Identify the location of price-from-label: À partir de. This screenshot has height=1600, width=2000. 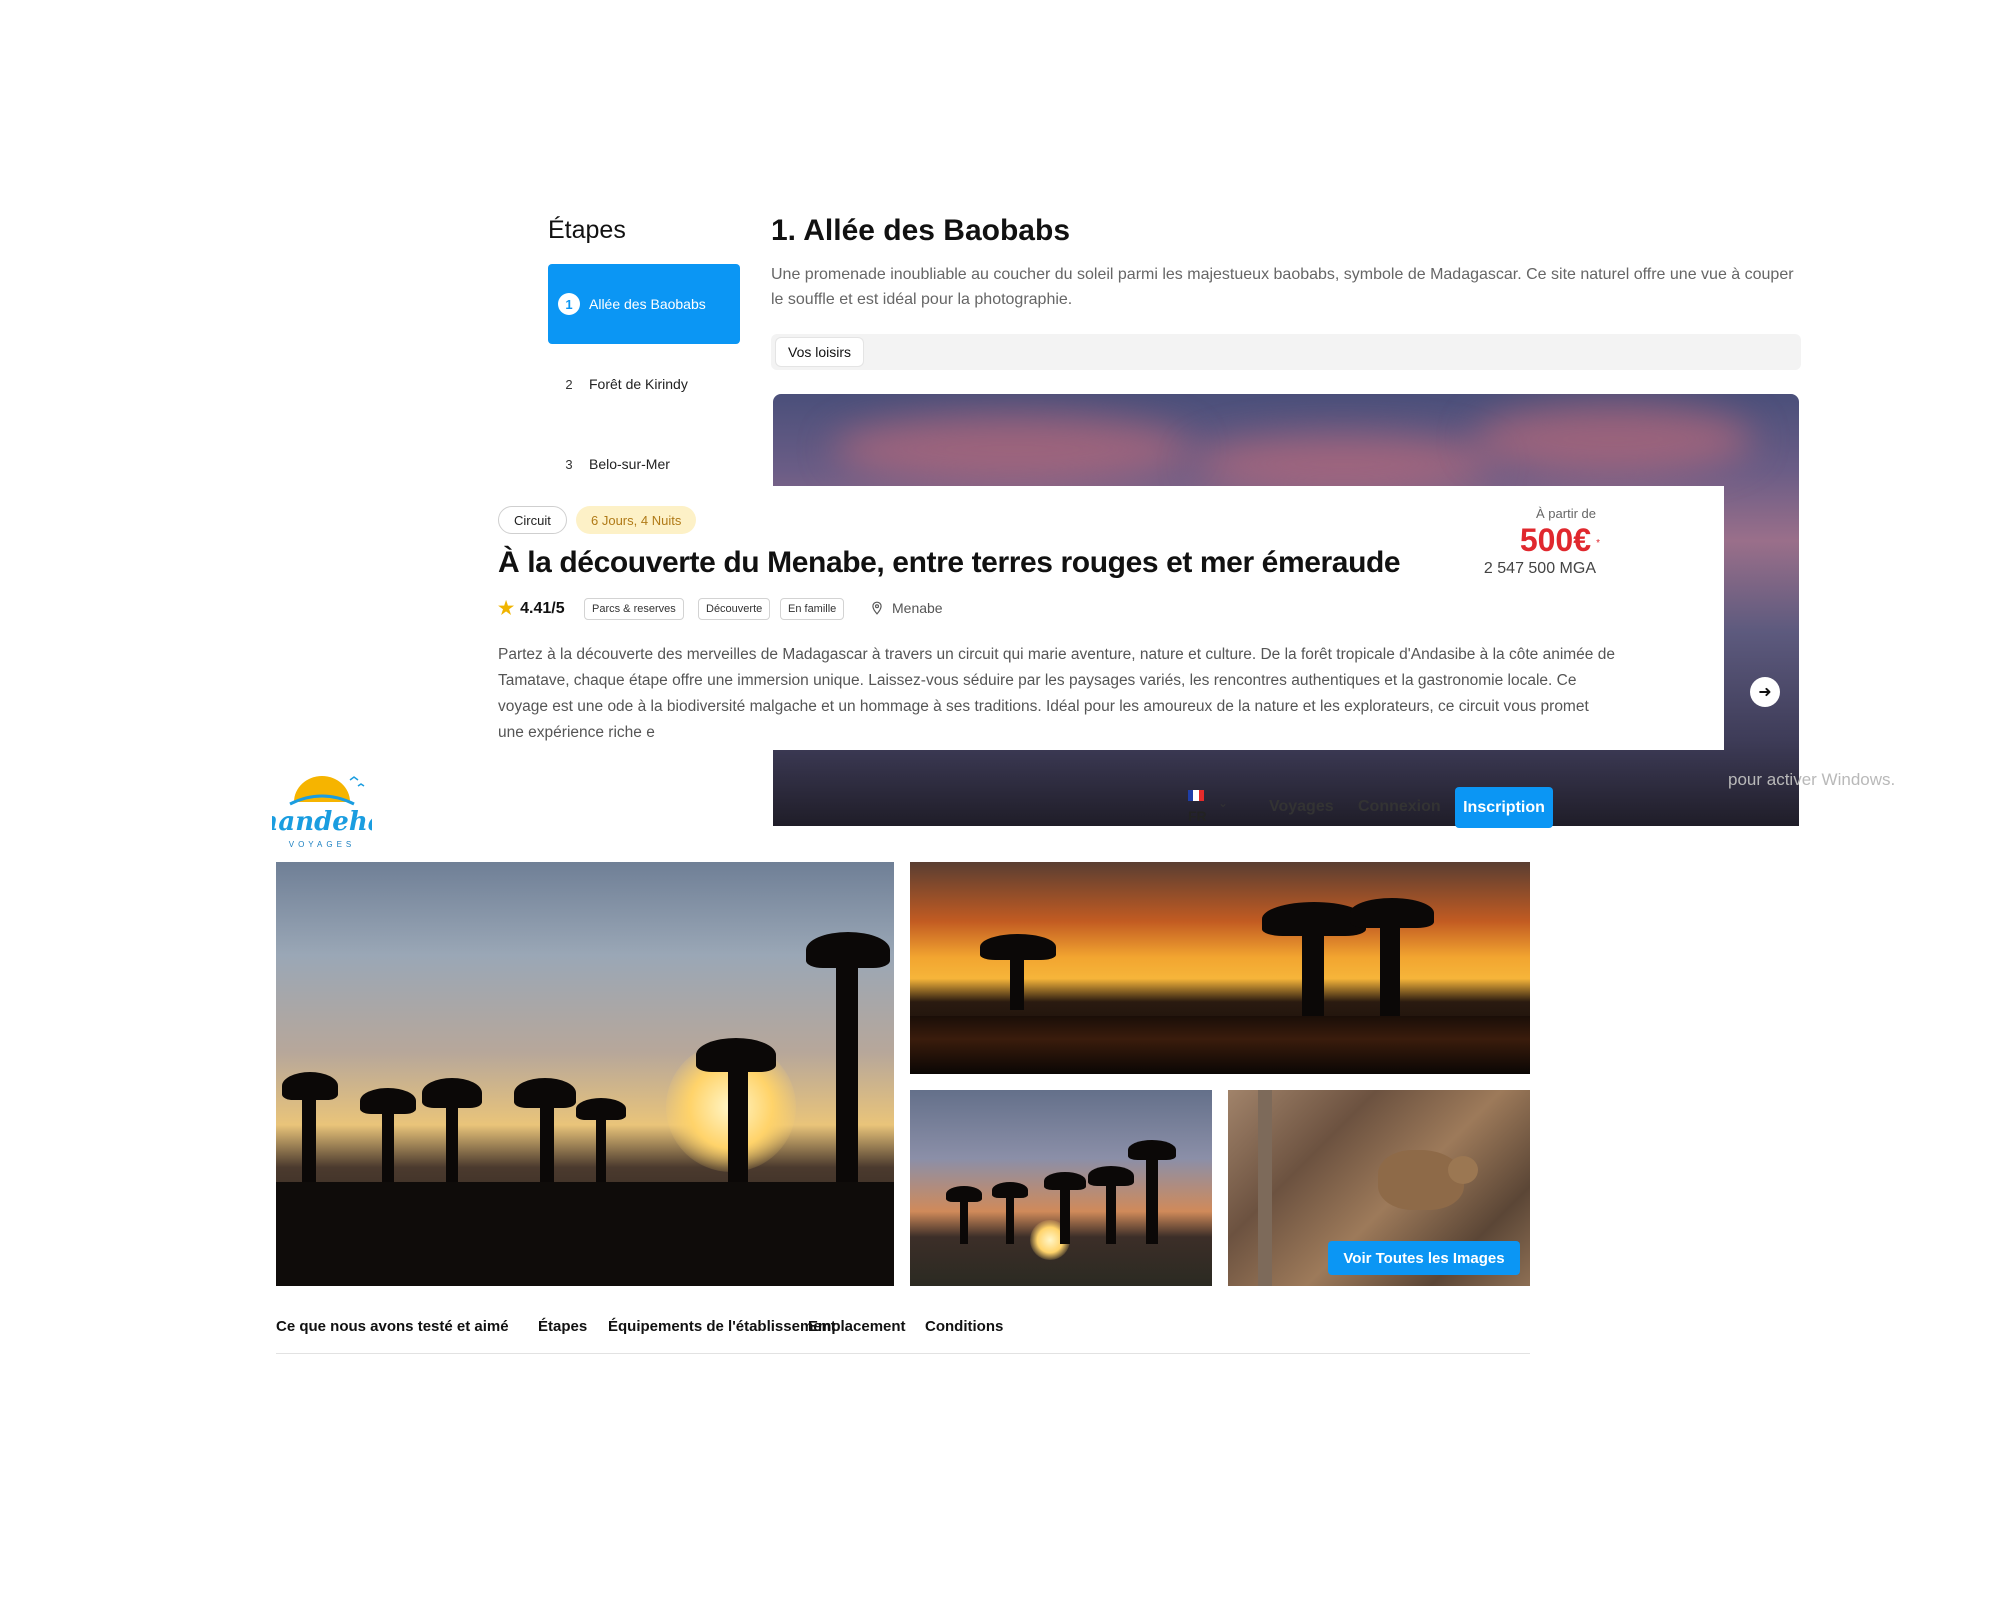
(1566, 513).